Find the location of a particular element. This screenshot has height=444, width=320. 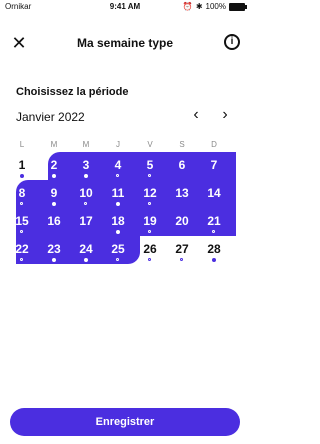

day-number: 6 is located at coordinates (182, 165).